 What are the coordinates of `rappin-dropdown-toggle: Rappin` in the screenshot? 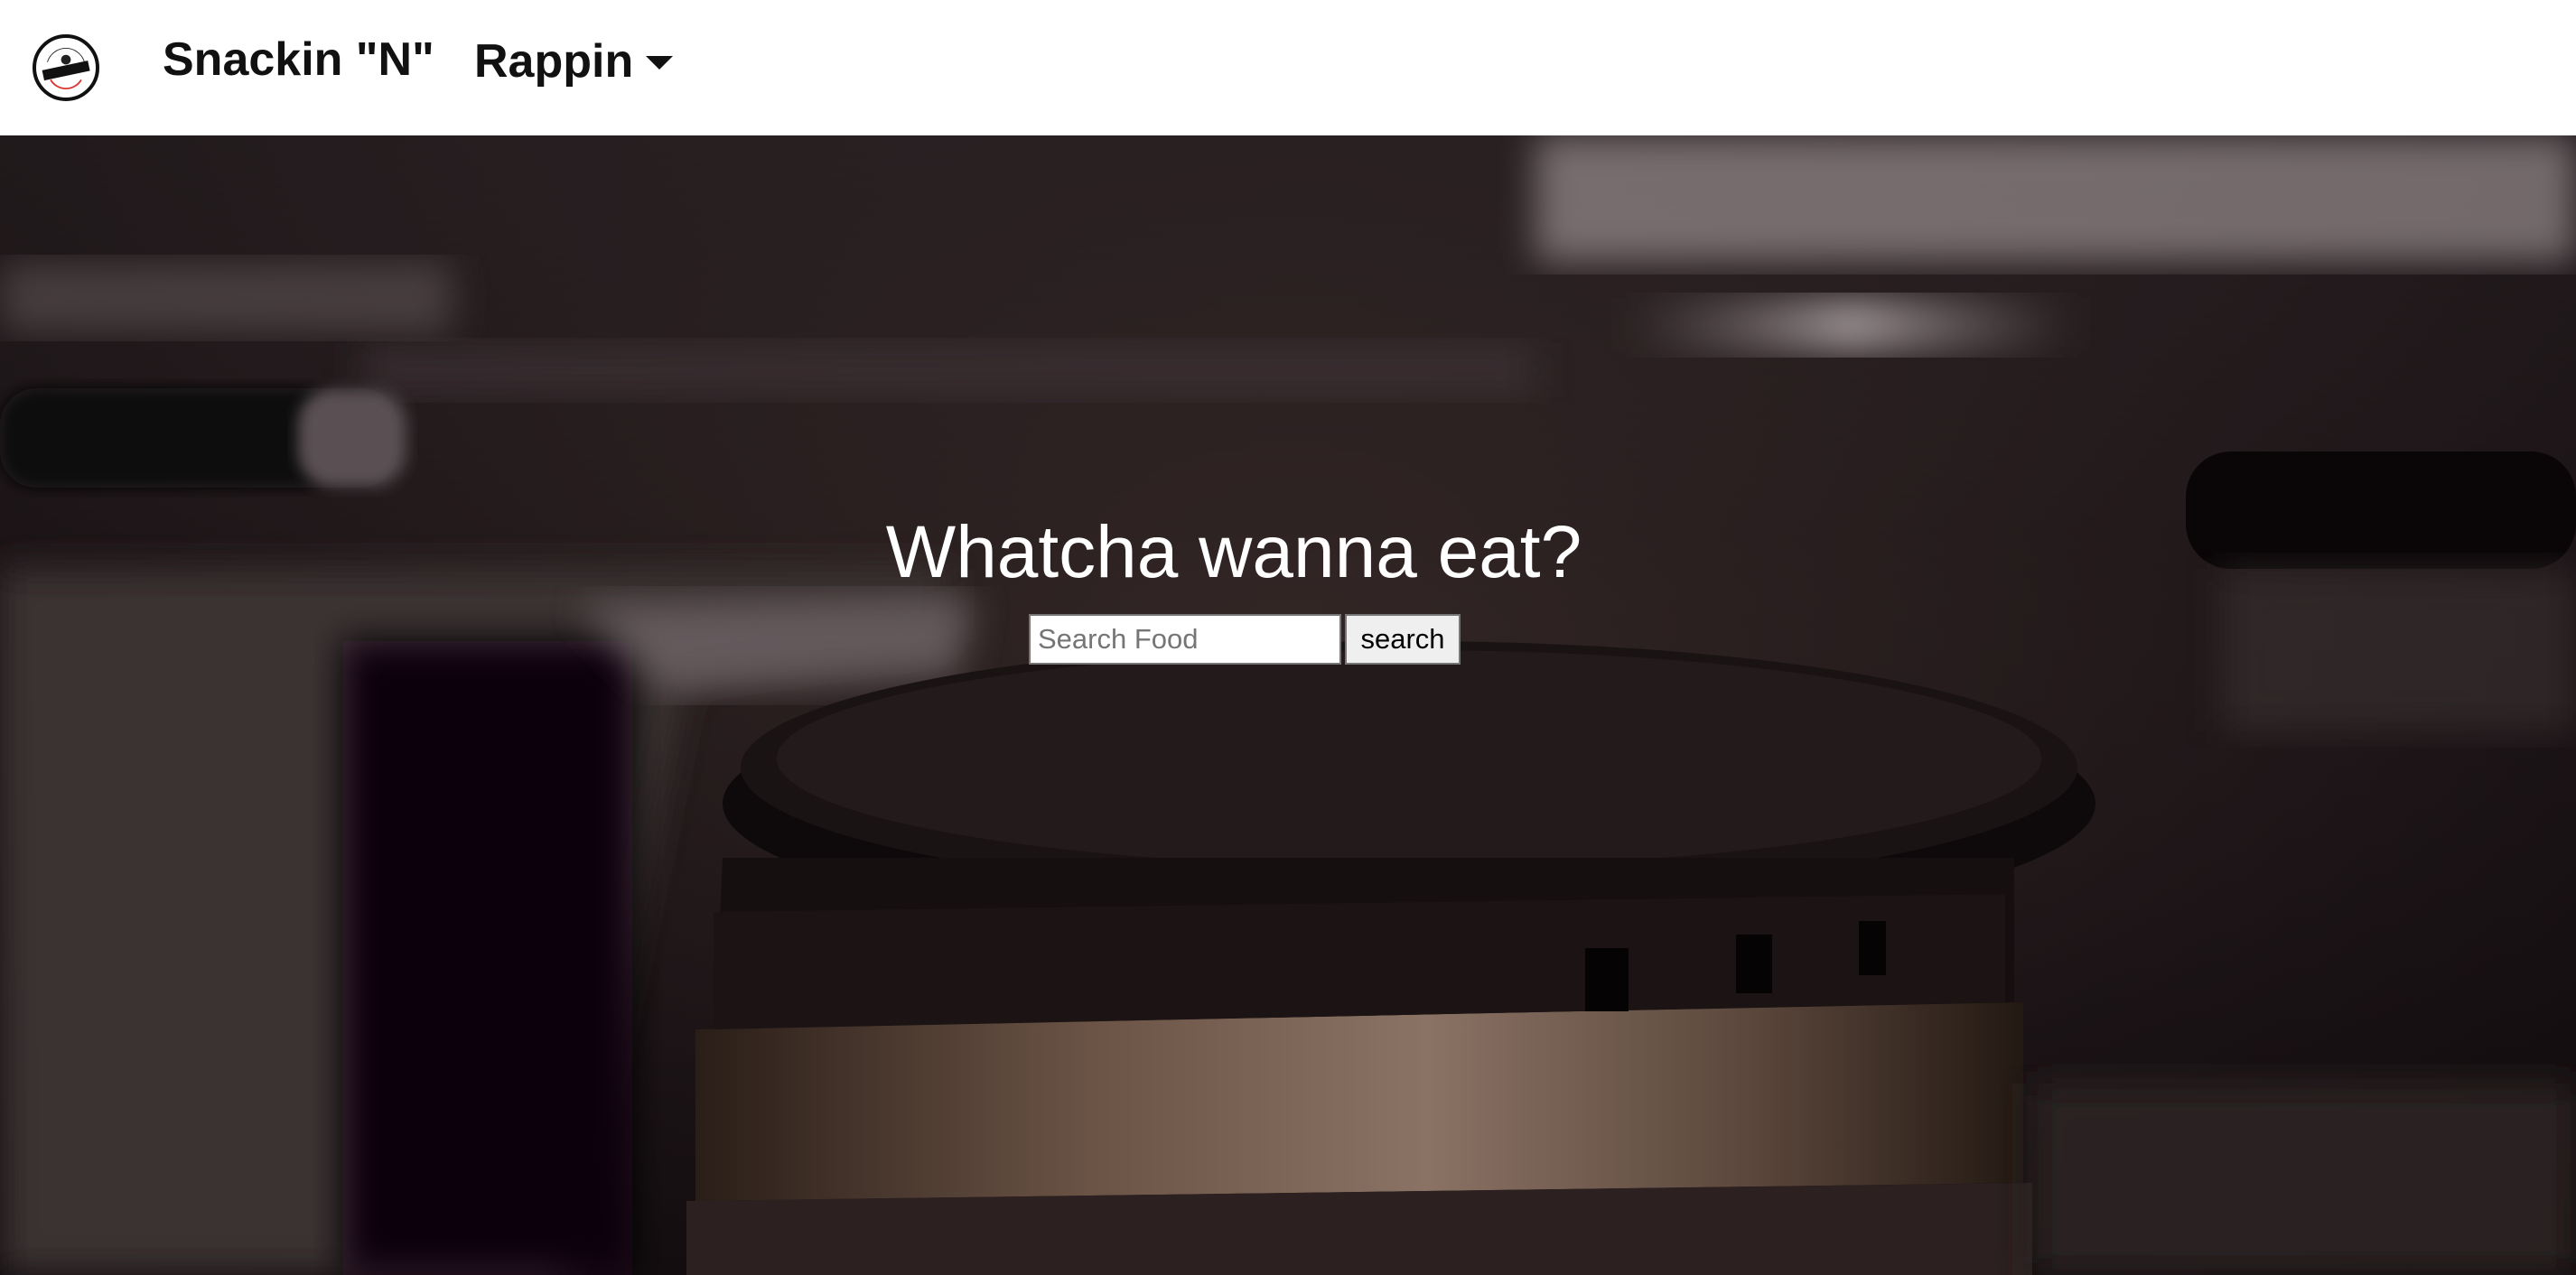 It's located at (574, 61).